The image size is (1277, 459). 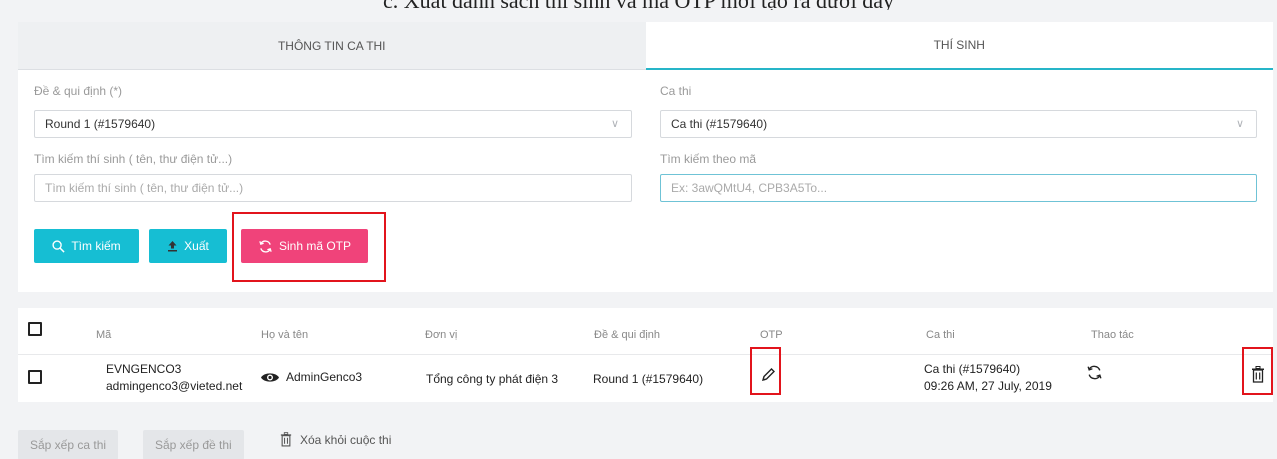 I want to click on tab-session-info: THÔNG TIN CA THI, so click(x=332, y=46).